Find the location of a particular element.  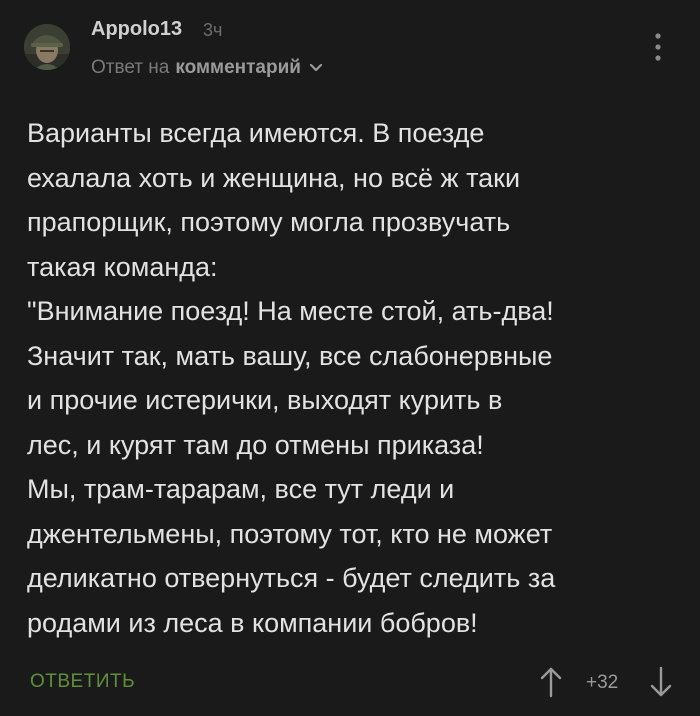

reply-to-link: Ответ на комментарий is located at coordinates (207, 68).